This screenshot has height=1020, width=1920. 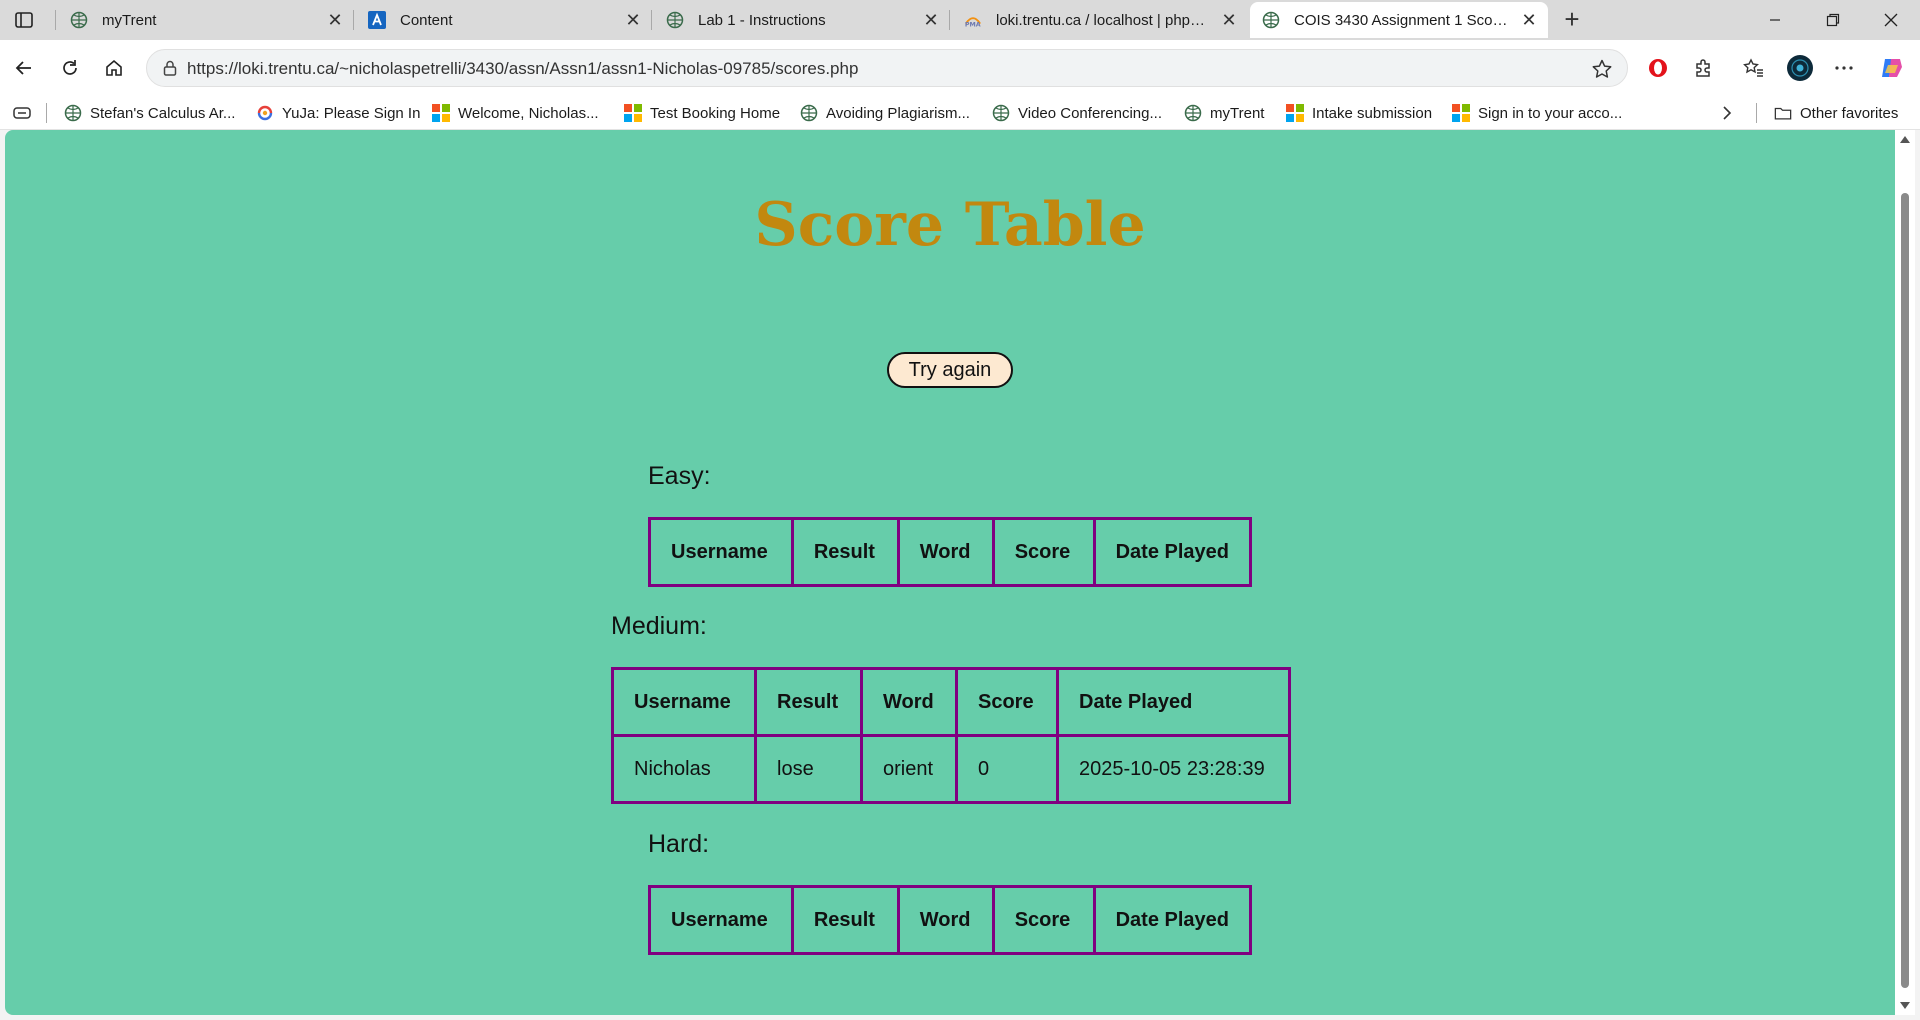 What do you see at coordinates (22, 113) in the screenshot?
I see `collections-icon` at bounding box center [22, 113].